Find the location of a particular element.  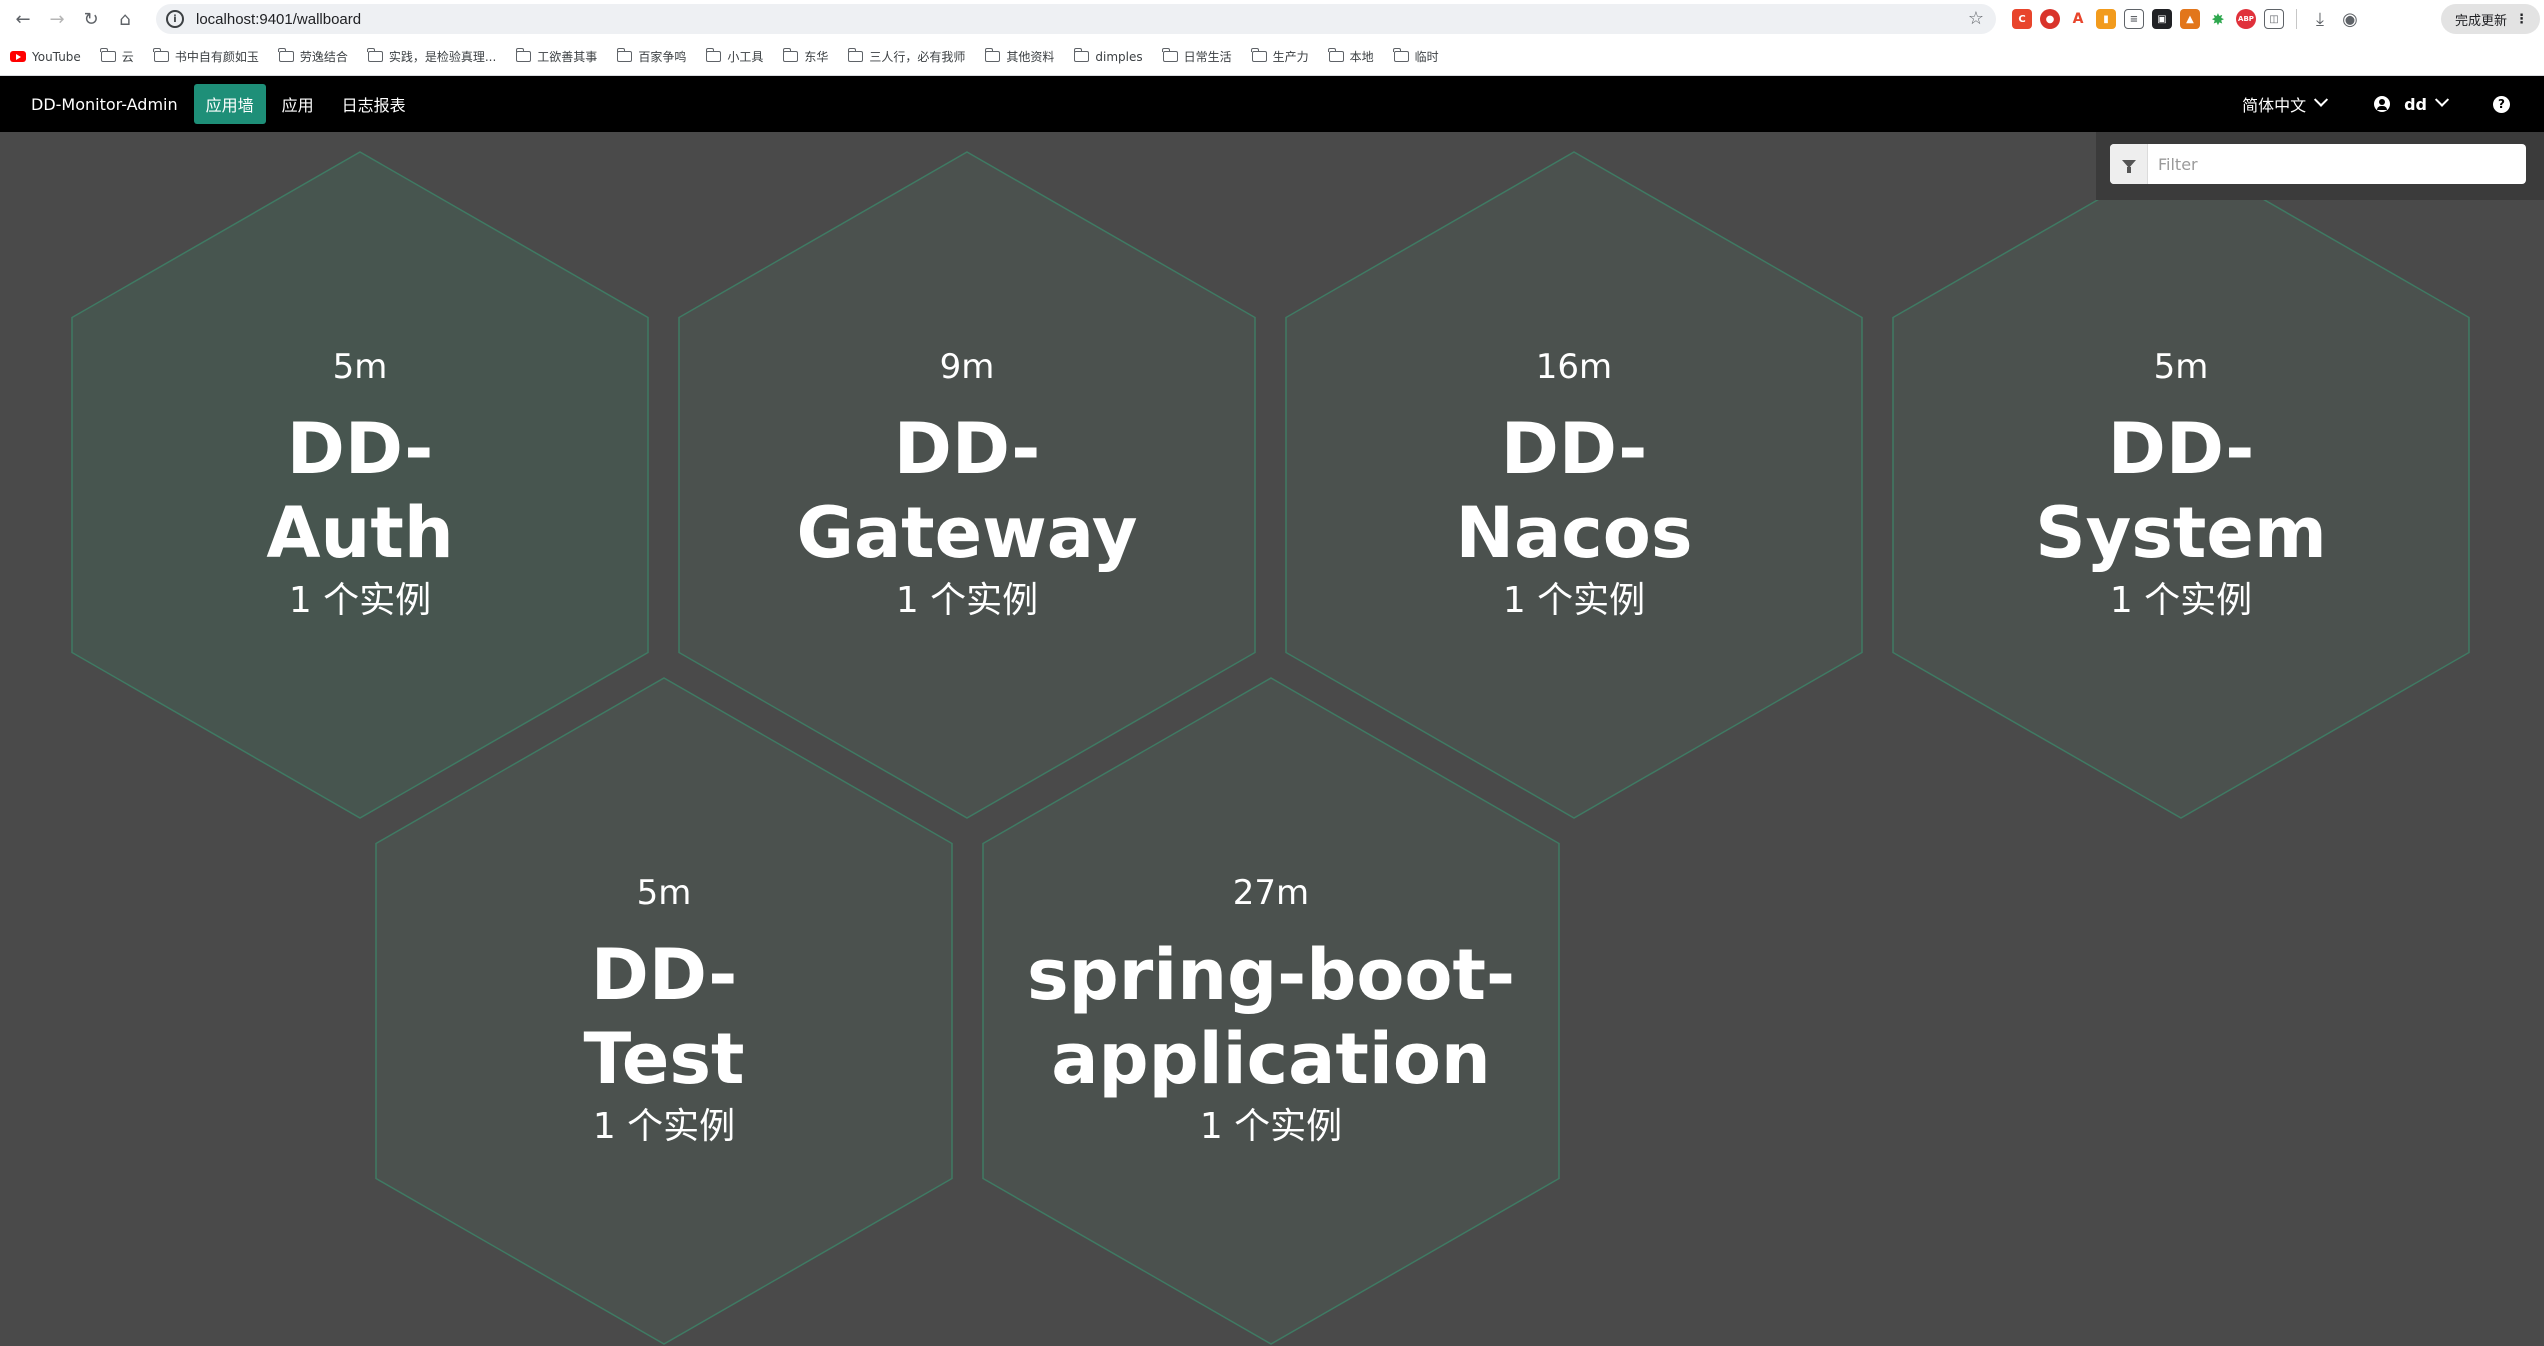

extensions-area: C ● A ▮ ≡ ▣ ▲ ✸ ABP ◫ ⤓ ◉ is located at coordinates (2186, 19).